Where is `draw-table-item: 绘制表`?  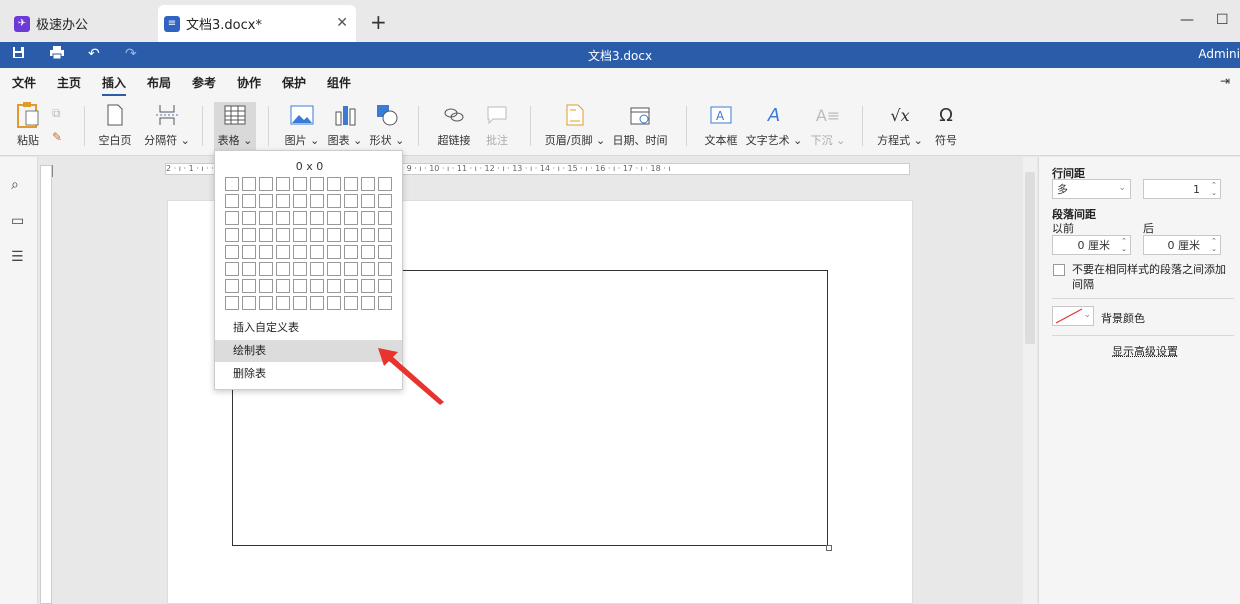
draw-table-item: 绘制表 is located at coordinates (308, 351).